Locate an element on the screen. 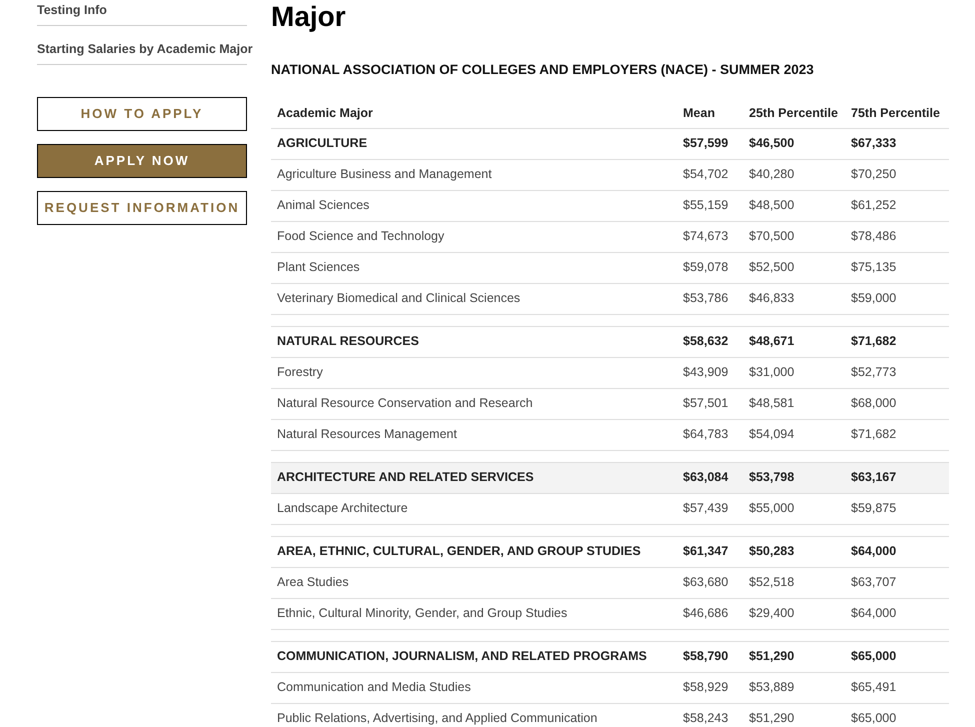 The image size is (975, 727). salary-cell: $74,673 is located at coordinates (710, 236).